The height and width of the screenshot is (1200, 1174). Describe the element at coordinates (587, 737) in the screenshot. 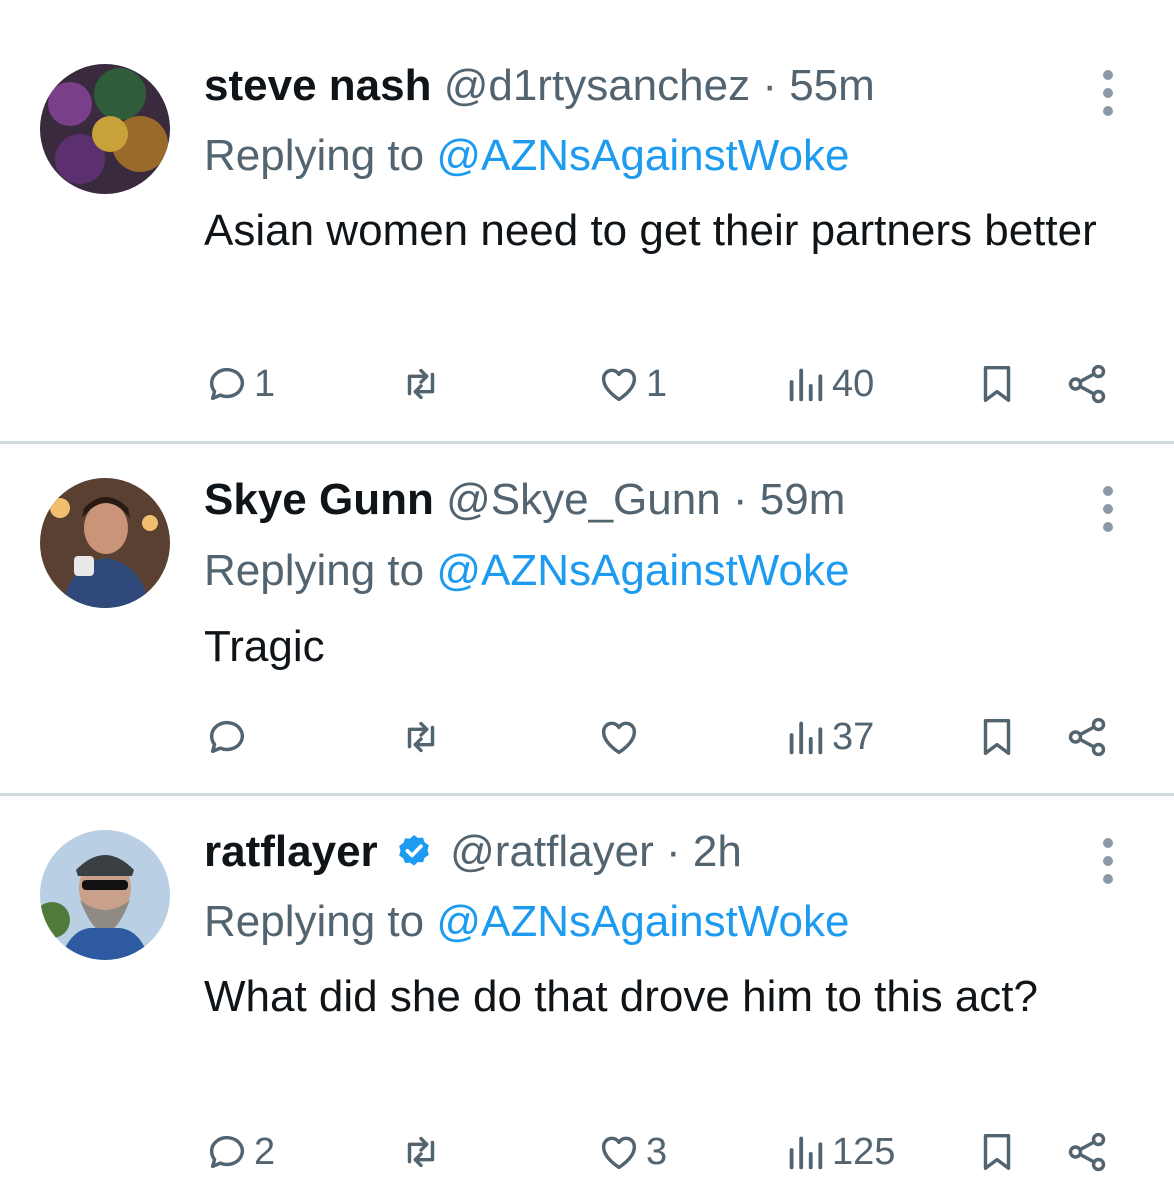

I see `action-bar: 37` at that location.